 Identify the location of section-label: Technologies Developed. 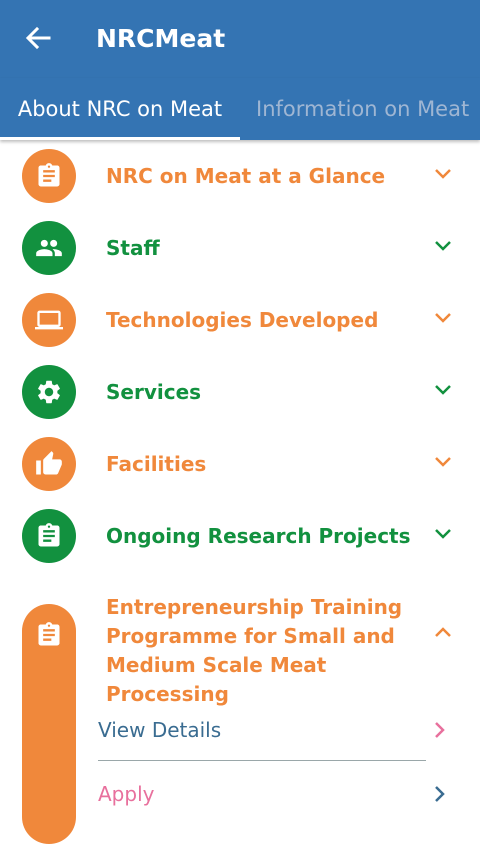
(242, 320).